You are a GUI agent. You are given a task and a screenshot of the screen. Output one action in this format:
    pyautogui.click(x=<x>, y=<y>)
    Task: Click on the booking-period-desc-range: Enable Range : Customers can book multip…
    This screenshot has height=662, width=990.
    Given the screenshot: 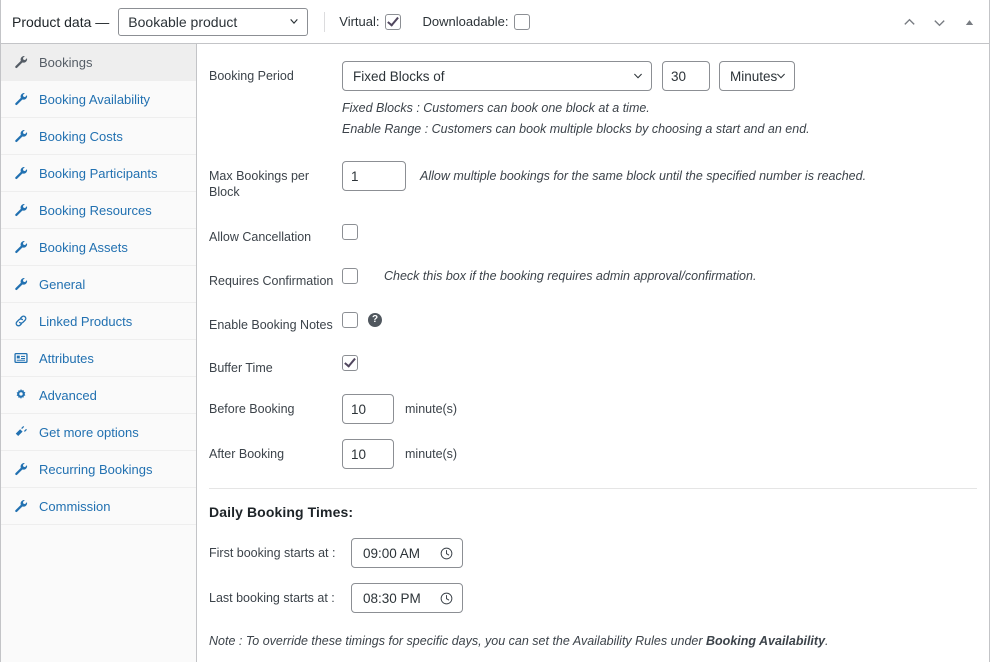 What is the action you would take?
    pyautogui.click(x=576, y=129)
    